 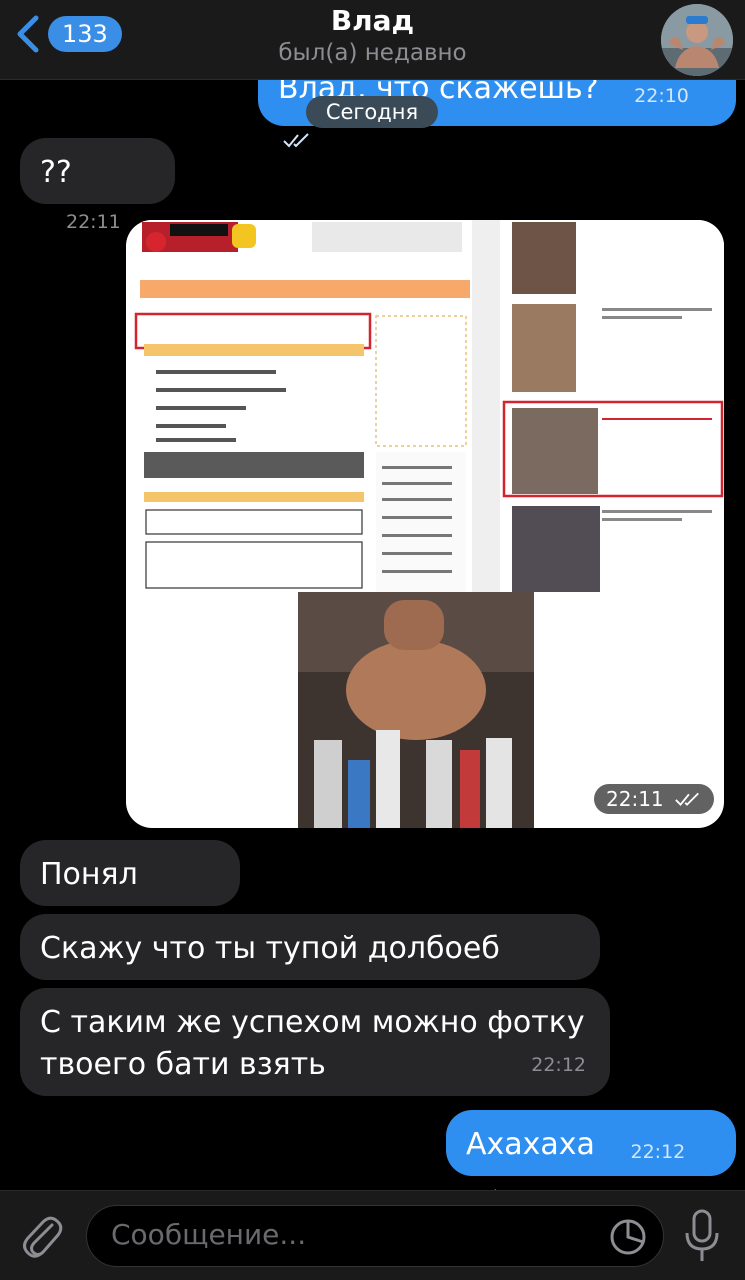 What do you see at coordinates (530, 1144) in the screenshot?
I see `message-text: Ахахаха` at bounding box center [530, 1144].